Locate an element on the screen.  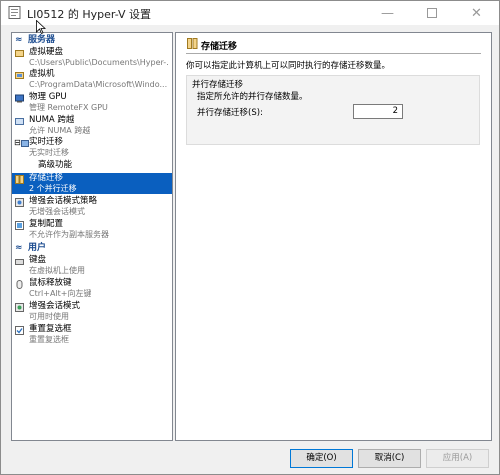
maximize-button is located at coordinates (431, 13).